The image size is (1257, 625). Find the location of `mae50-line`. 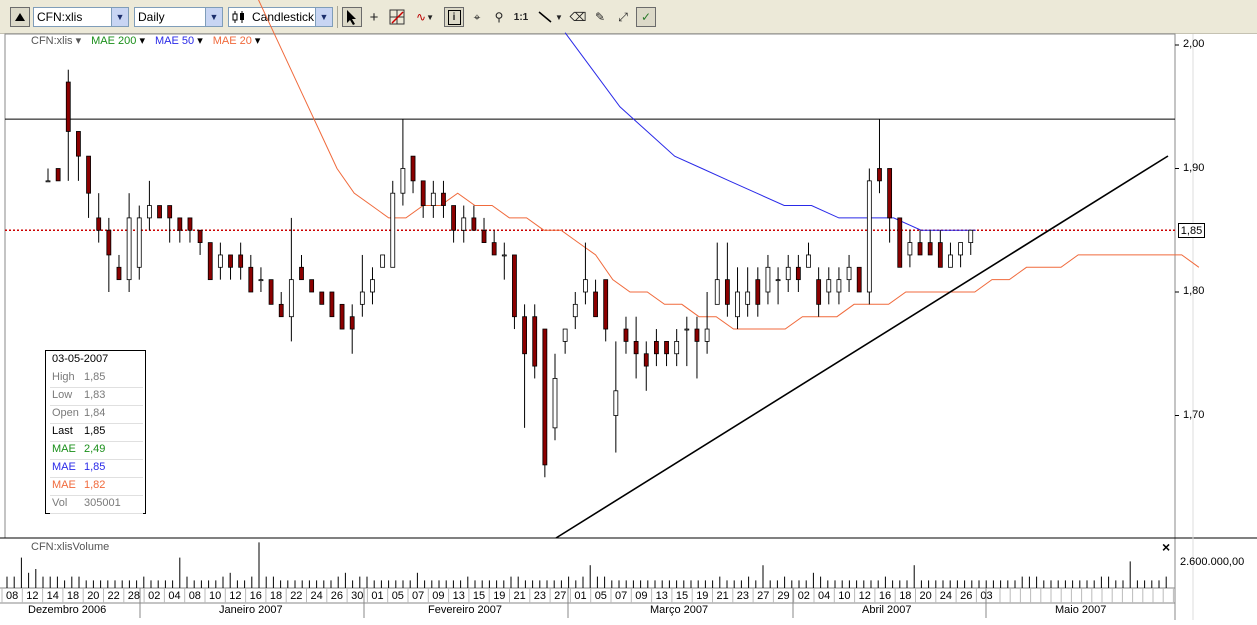

mae50-line is located at coordinates (770, 131).